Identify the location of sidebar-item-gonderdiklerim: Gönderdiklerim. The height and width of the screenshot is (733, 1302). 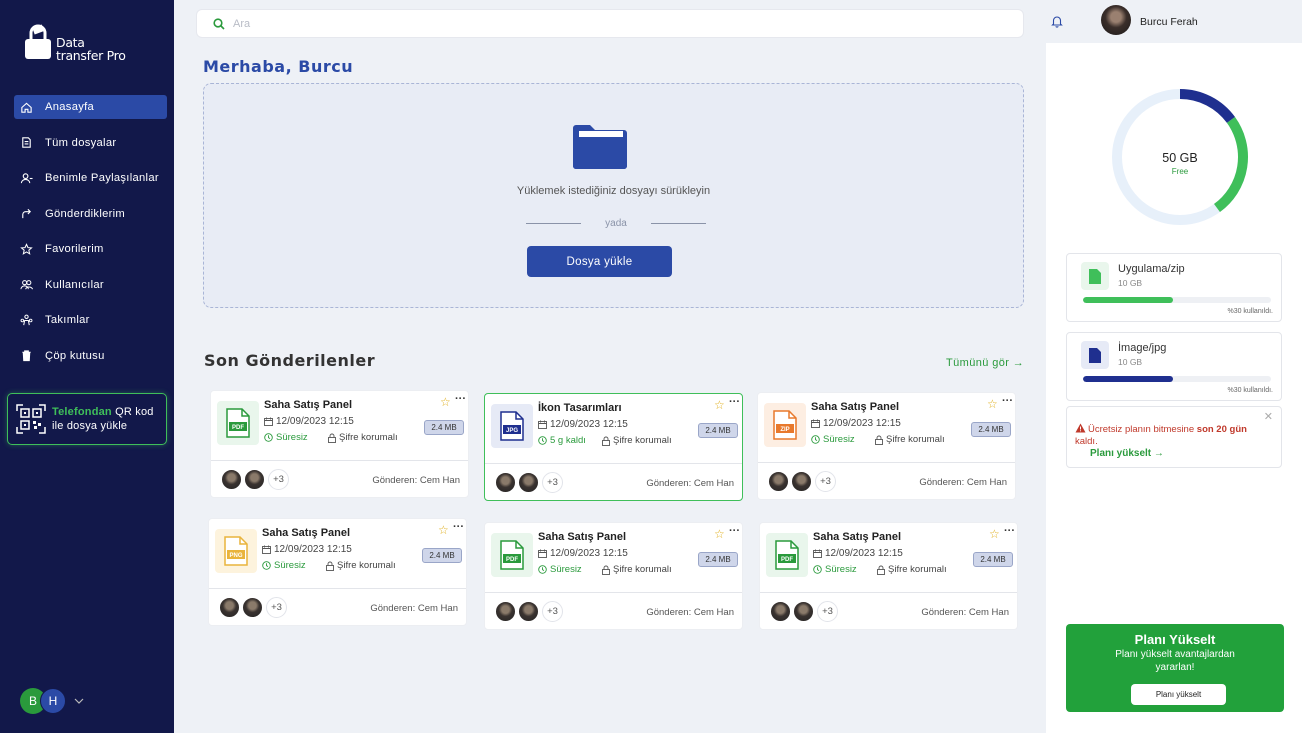
(90, 214).